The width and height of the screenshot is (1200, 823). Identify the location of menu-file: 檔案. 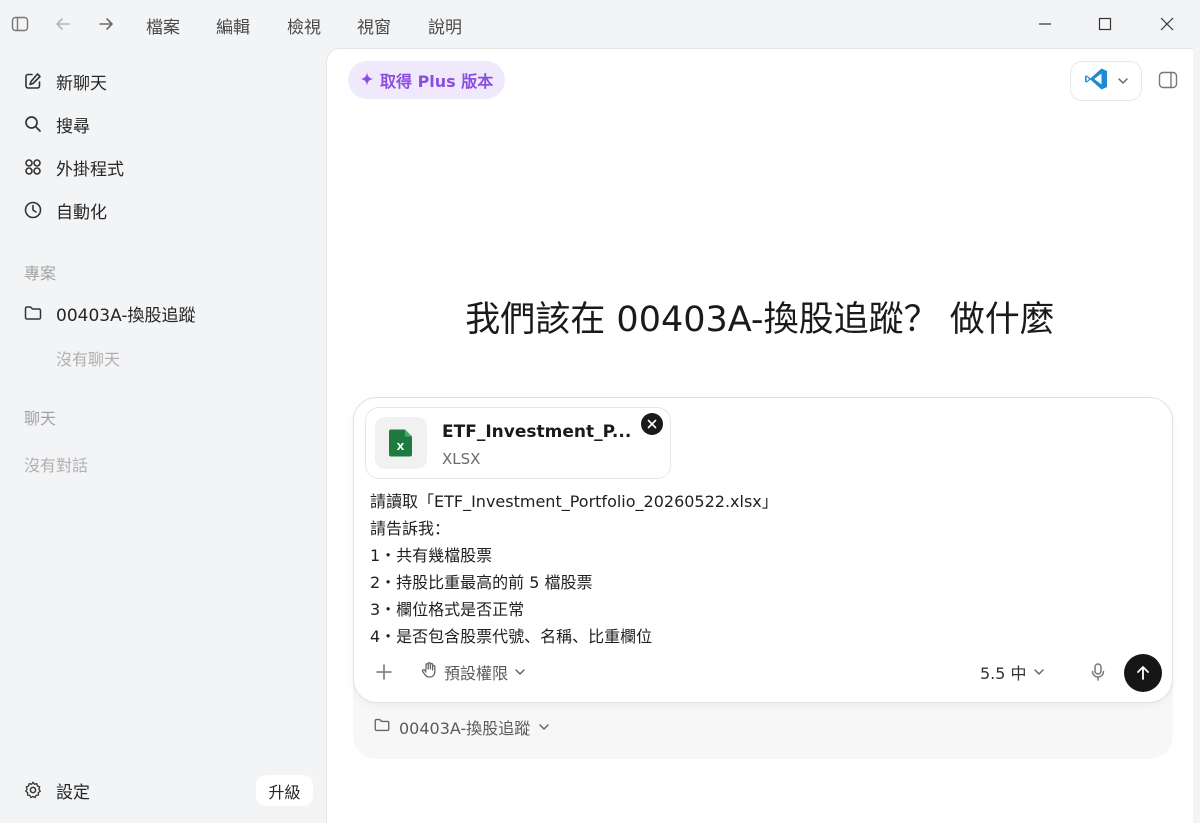
(163, 25).